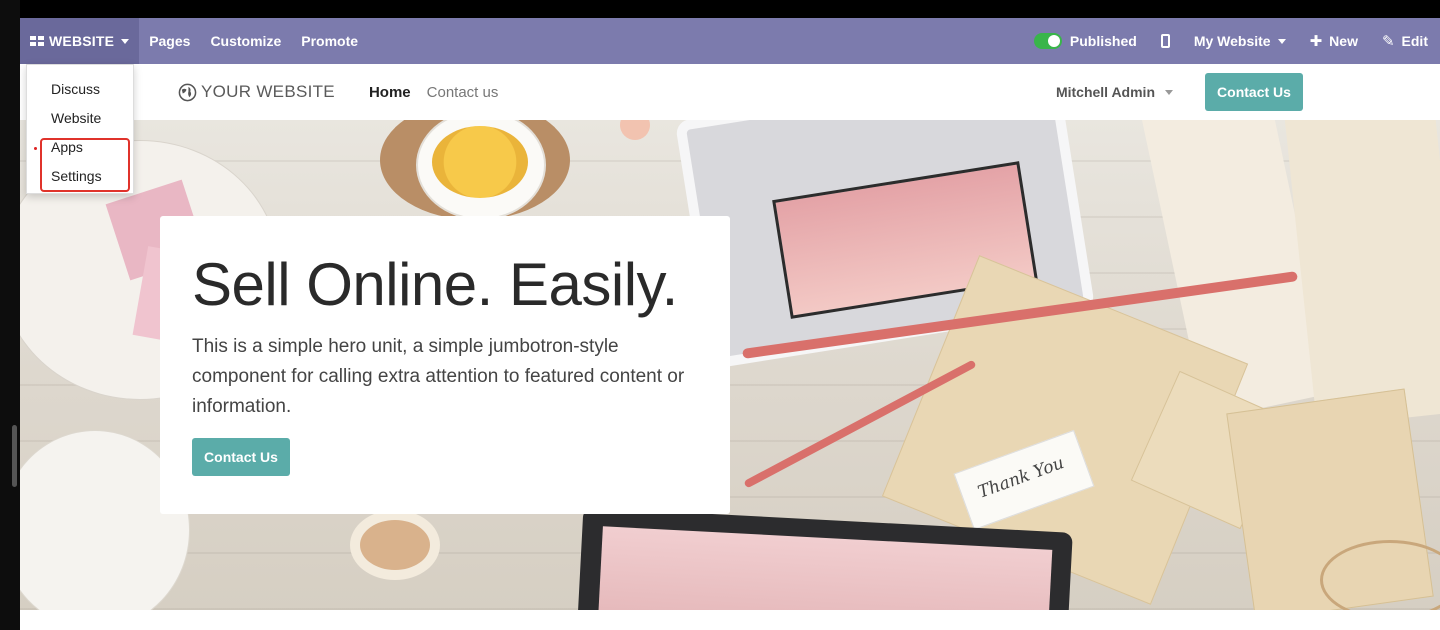 The image size is (1440, 630). I want to click on menu-customize: Customize, so click(245, 41).